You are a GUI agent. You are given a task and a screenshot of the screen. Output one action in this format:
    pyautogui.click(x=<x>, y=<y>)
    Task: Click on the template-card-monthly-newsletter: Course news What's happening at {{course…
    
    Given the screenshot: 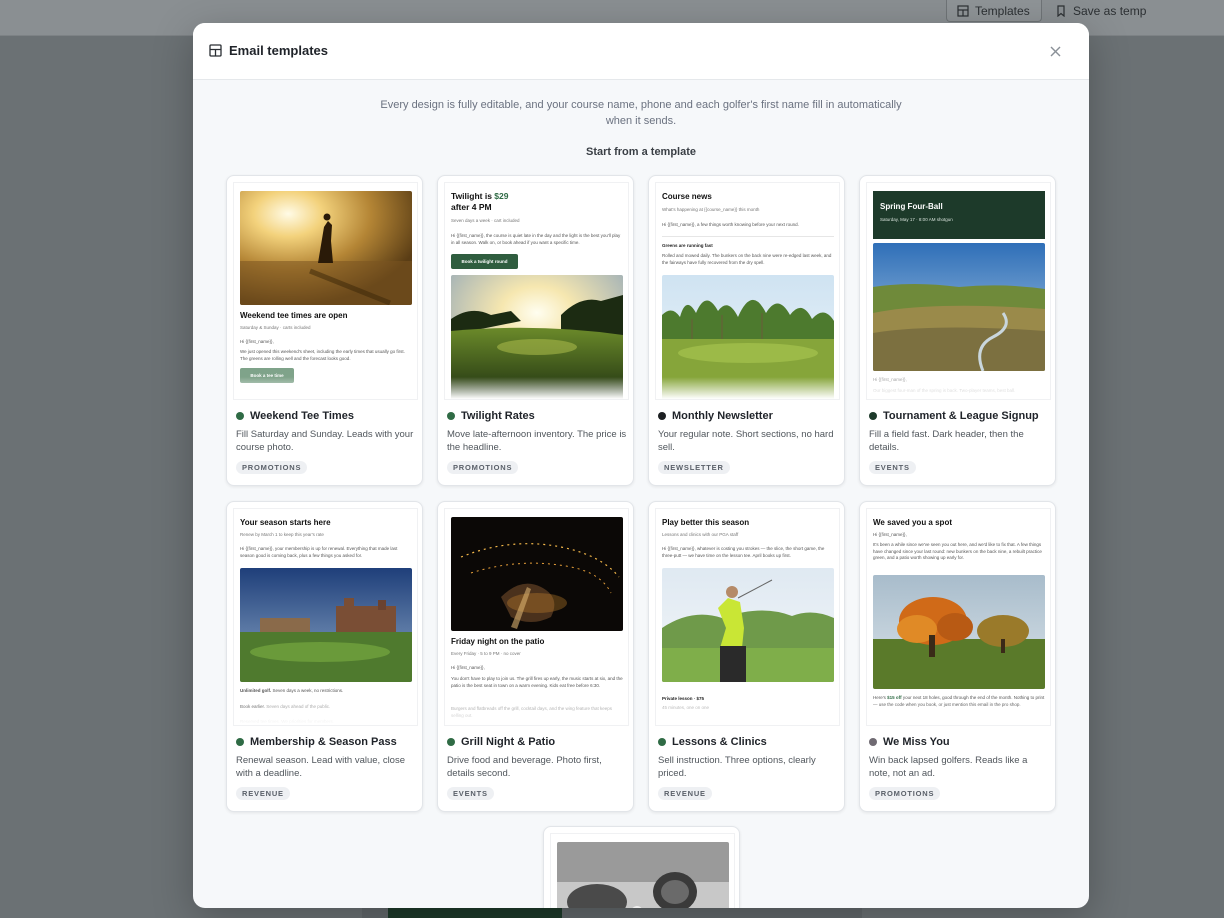 What is the action you would take?
    pyautogui.click(x=746, y=330)
    